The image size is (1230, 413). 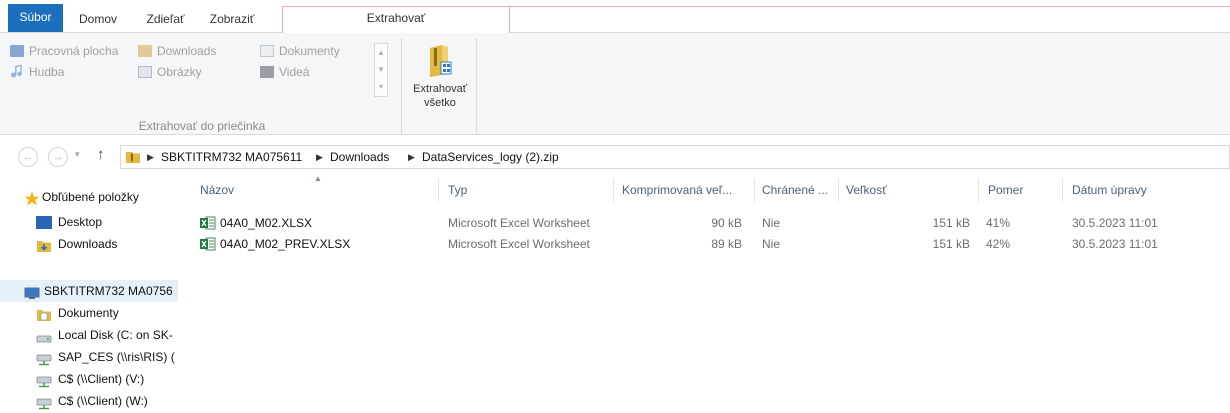 I want to click on desktop-icon, so click(x=44, y=222).